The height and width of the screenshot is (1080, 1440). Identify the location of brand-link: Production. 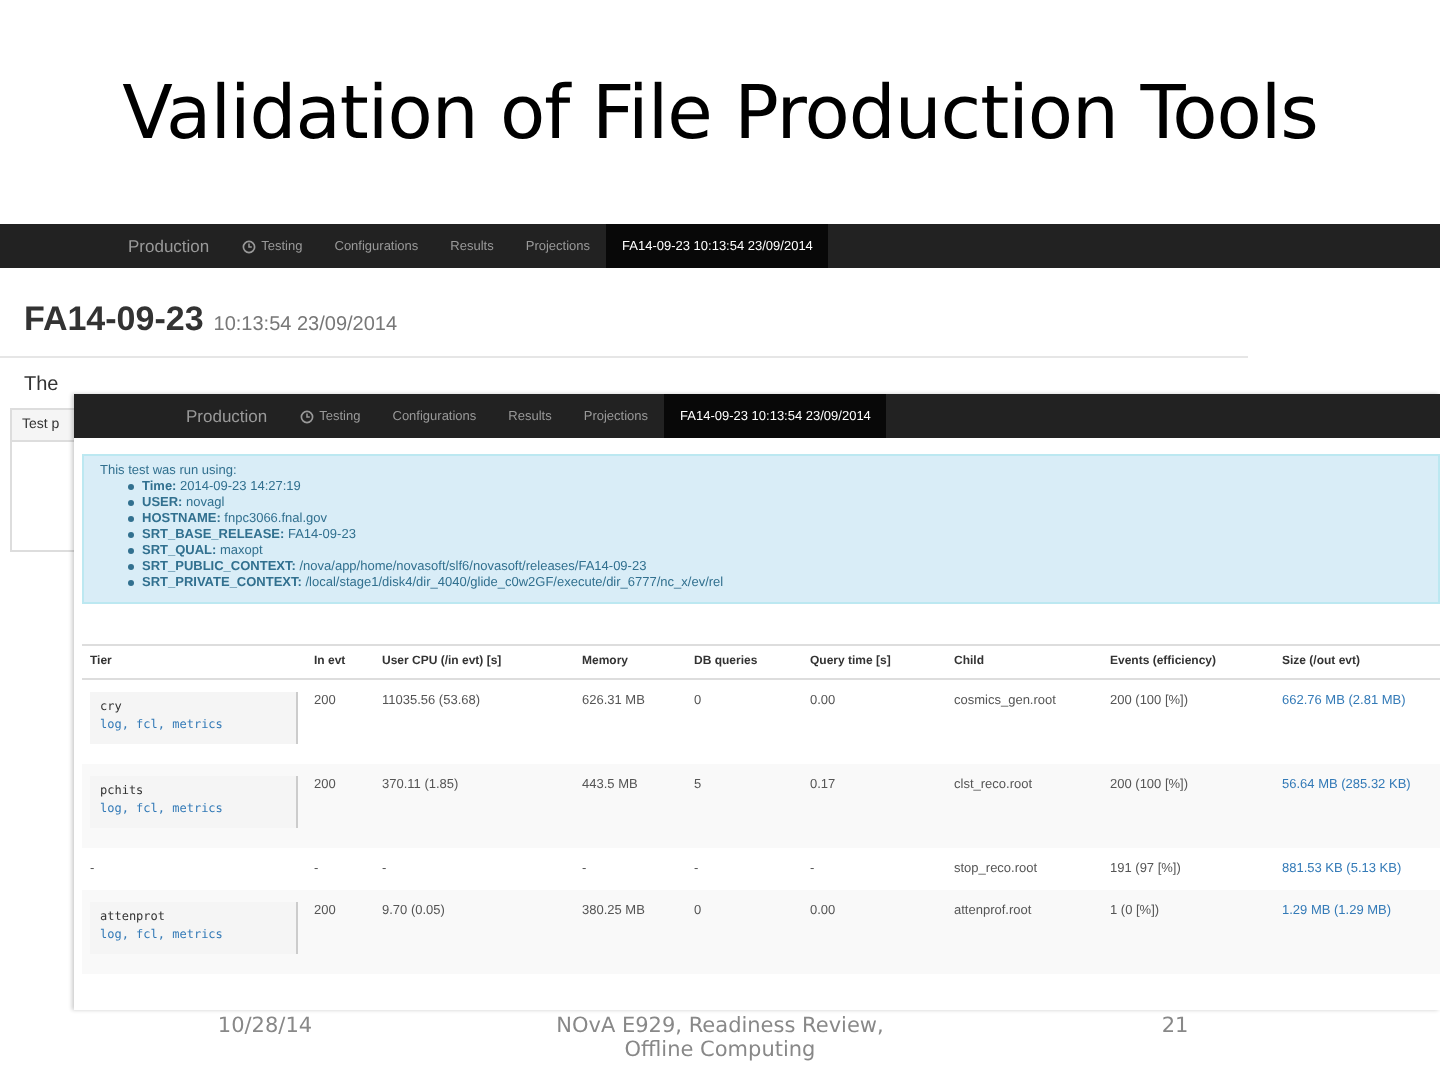
(169, 246).